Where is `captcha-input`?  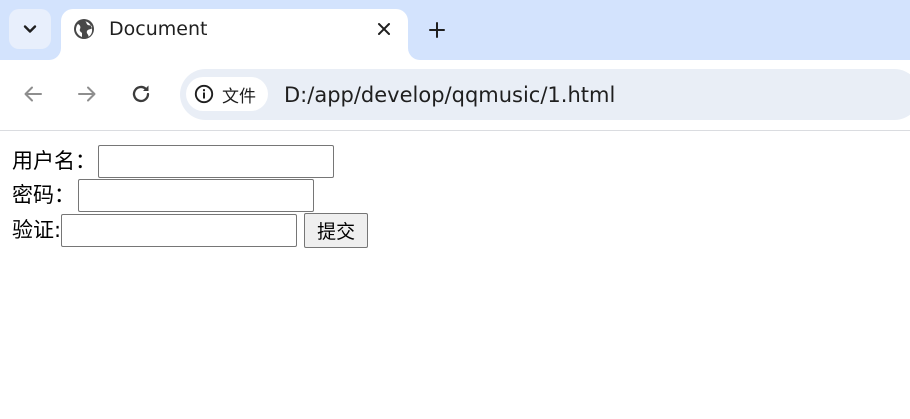
captcha-input is located at coordinates (179, 230).